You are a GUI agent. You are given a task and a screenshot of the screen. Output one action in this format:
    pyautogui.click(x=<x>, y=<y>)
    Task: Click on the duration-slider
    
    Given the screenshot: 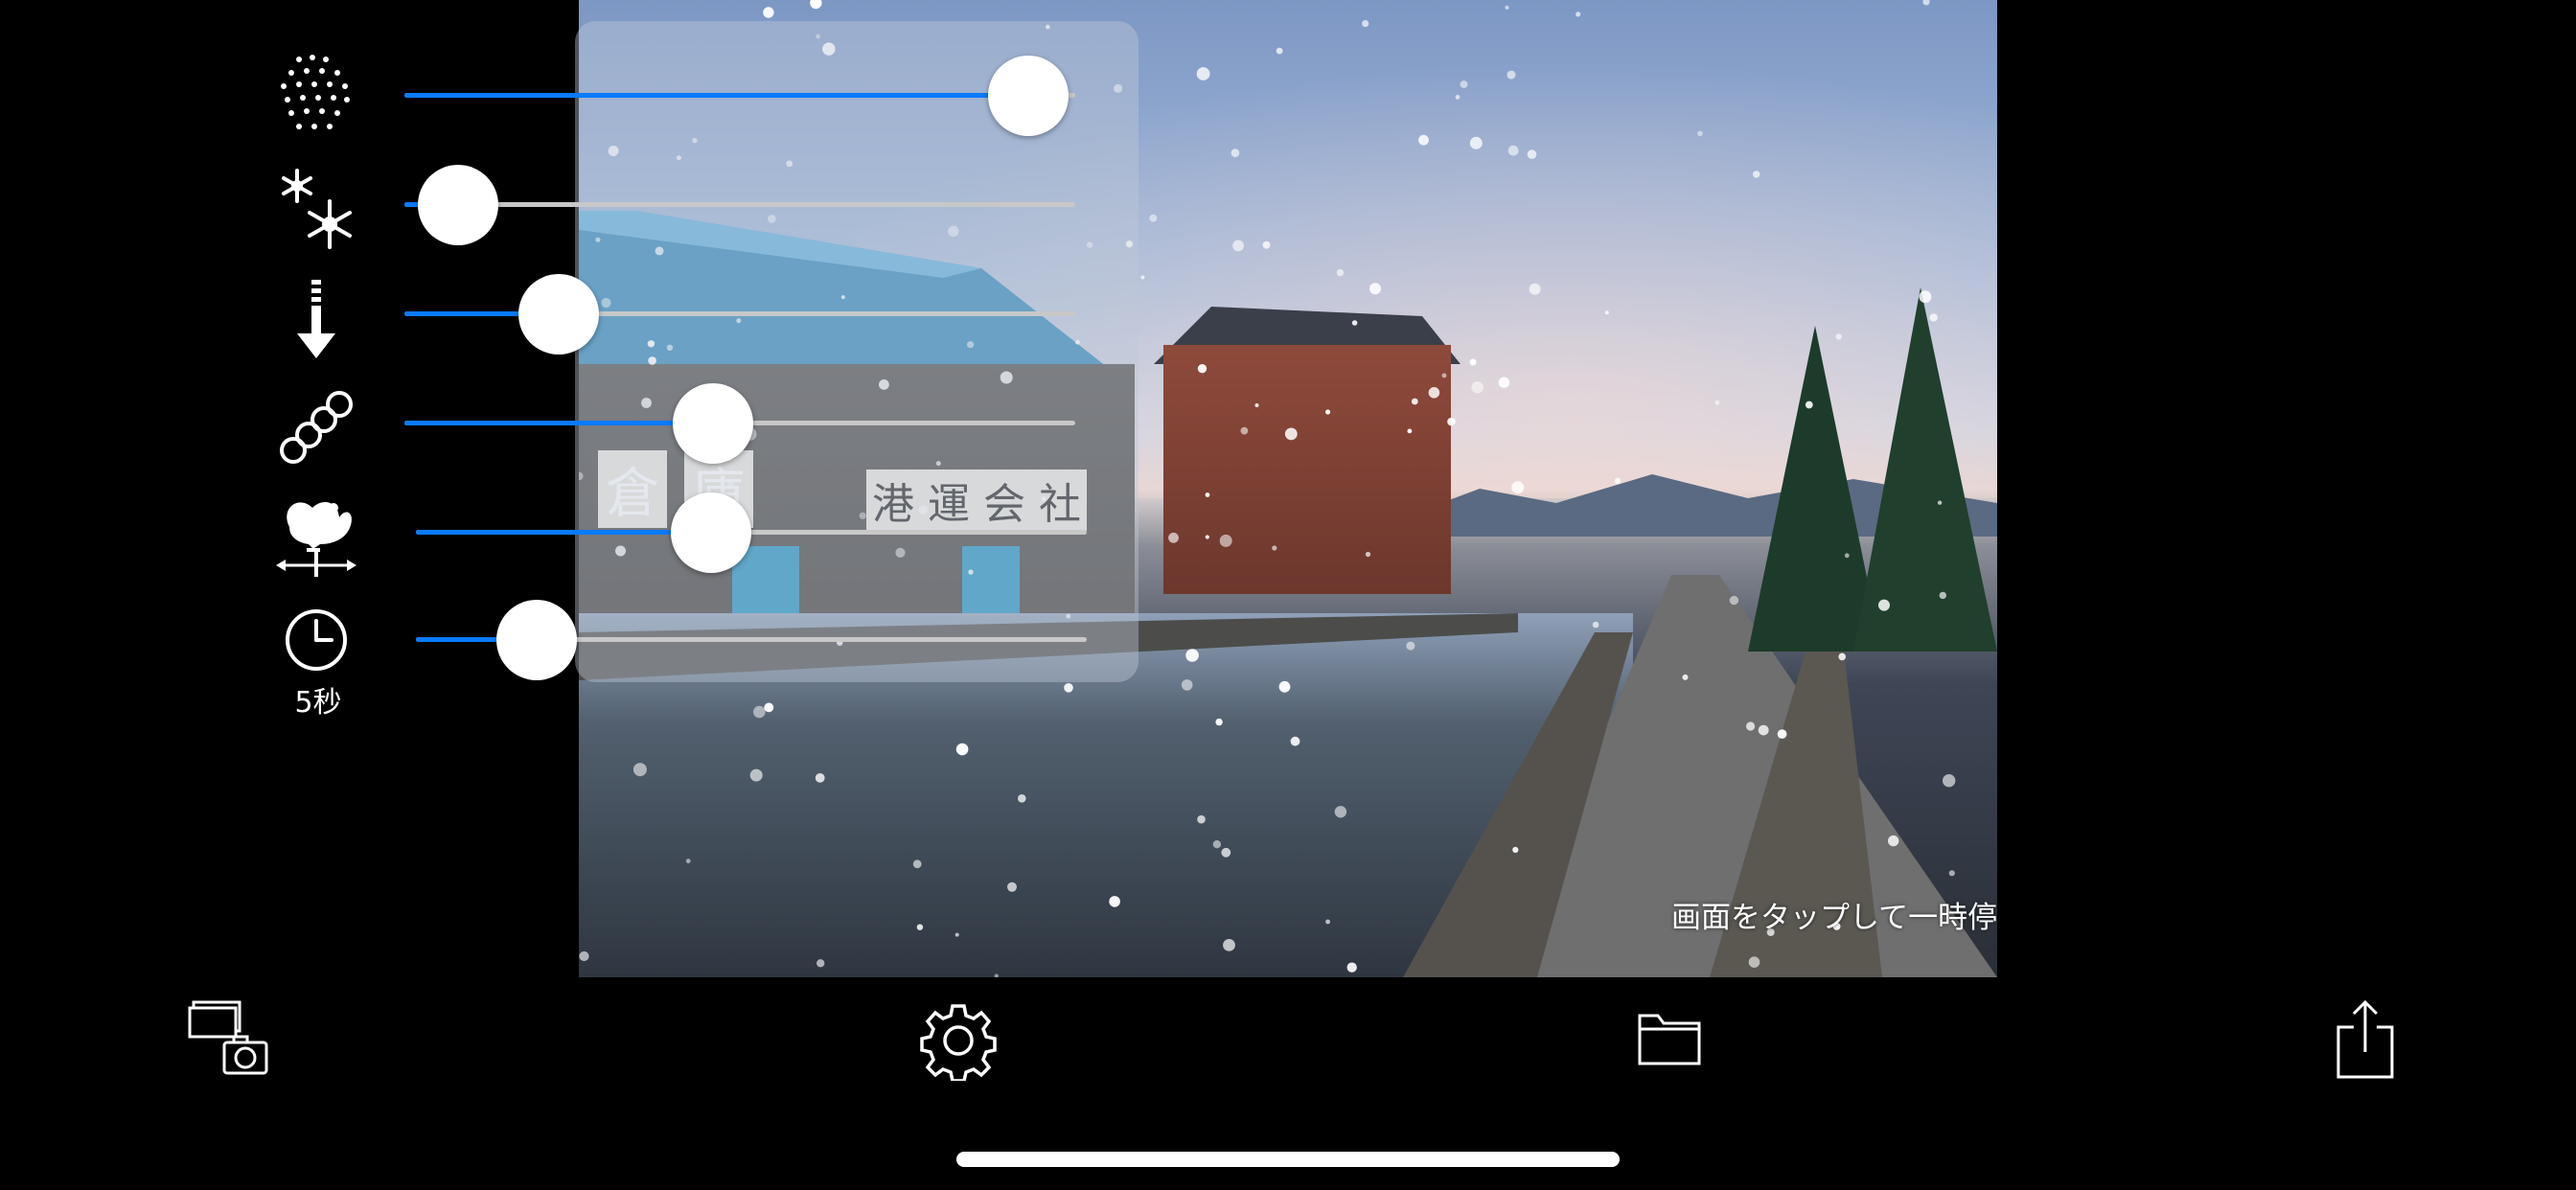 What is the action you would take?
    pyautogui.click(x=751, y=640)
    